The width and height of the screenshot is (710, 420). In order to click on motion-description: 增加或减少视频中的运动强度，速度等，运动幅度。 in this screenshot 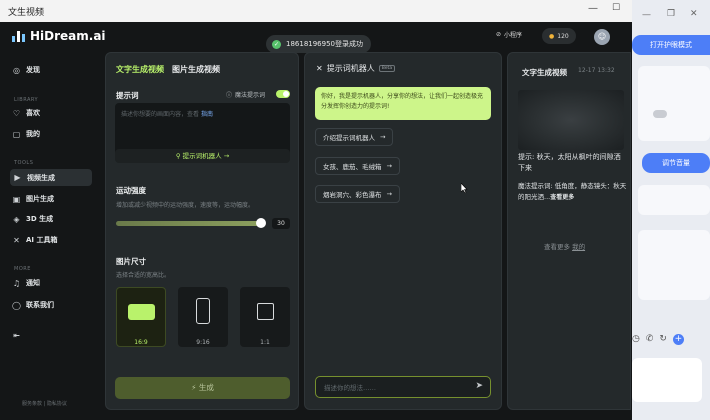, I will do `click(185, 205)`.